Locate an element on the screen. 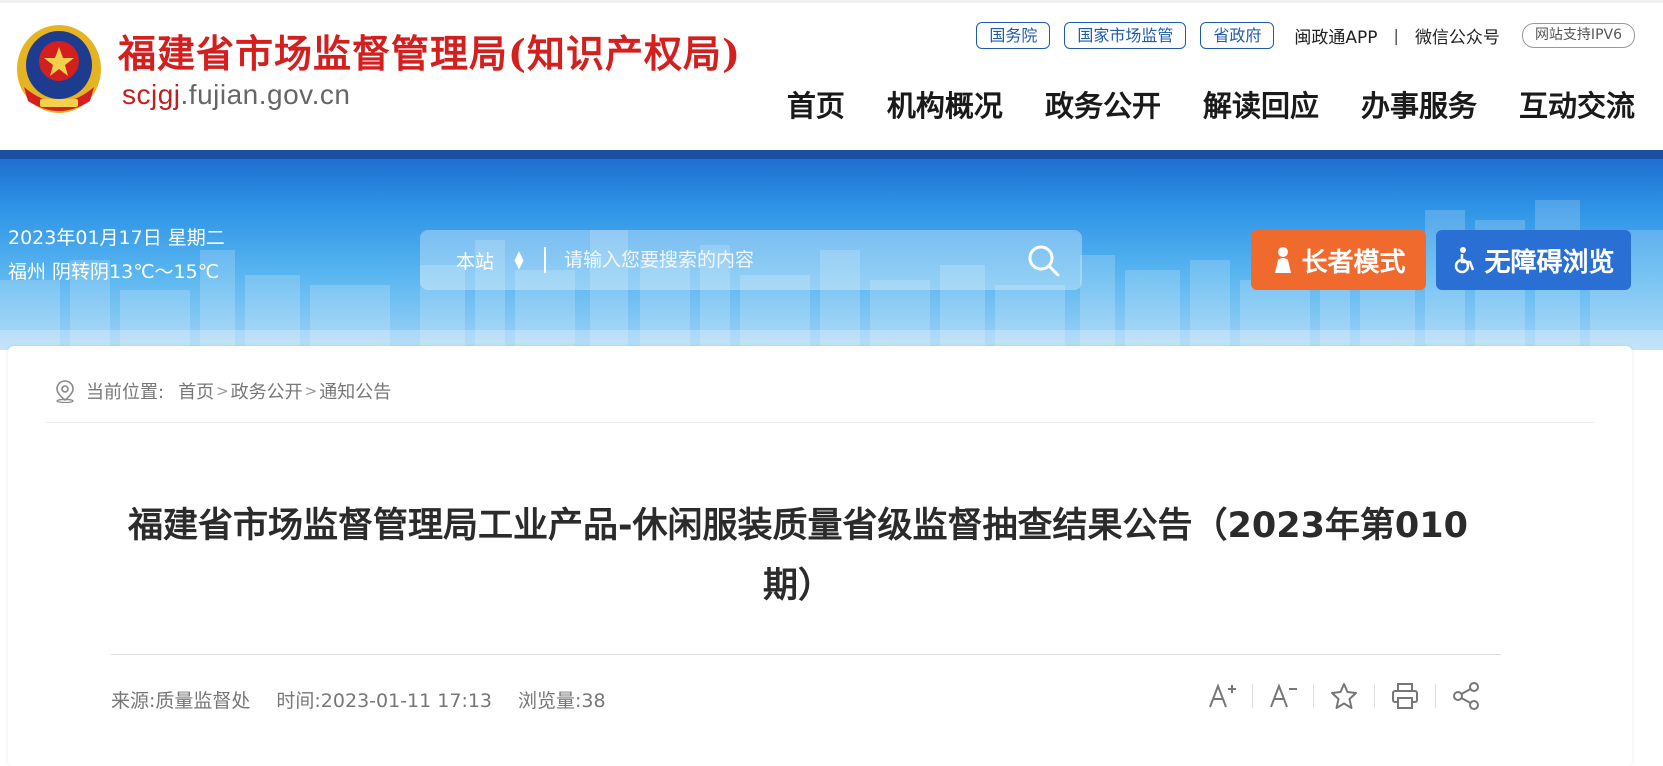 The width and height of the screenshot is (1663, 766). sort-arrows-icon: ▲ ▼ is located at coordinates (519, 259).